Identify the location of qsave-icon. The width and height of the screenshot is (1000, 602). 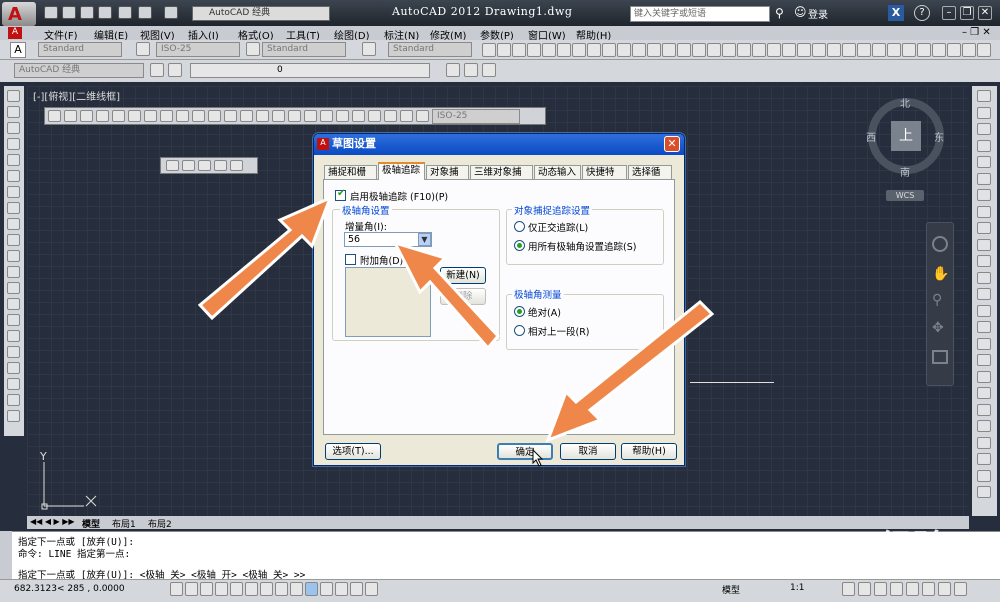
(87, 12).